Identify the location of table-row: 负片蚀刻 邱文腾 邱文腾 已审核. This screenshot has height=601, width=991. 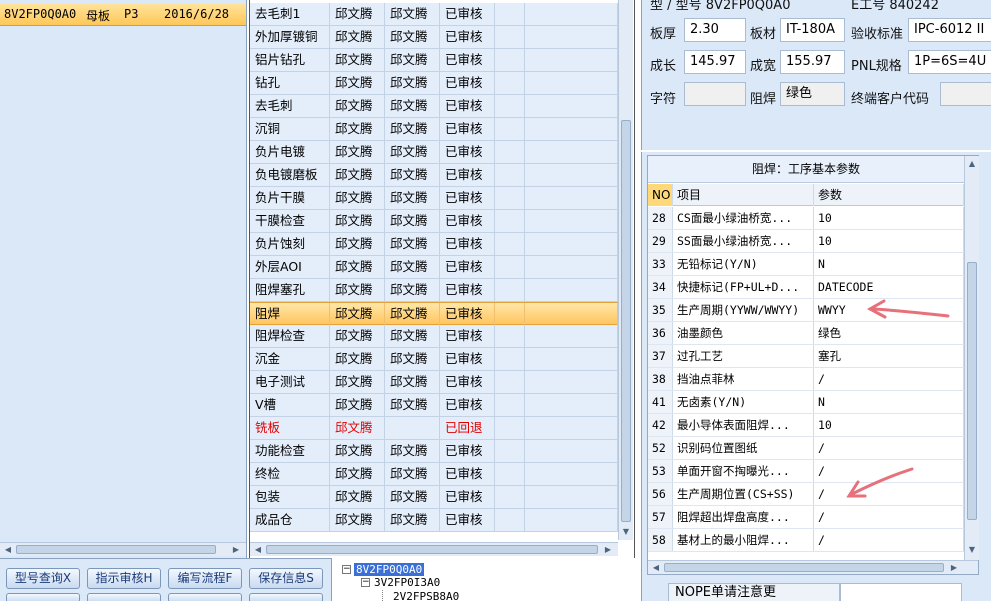
(434, 244).